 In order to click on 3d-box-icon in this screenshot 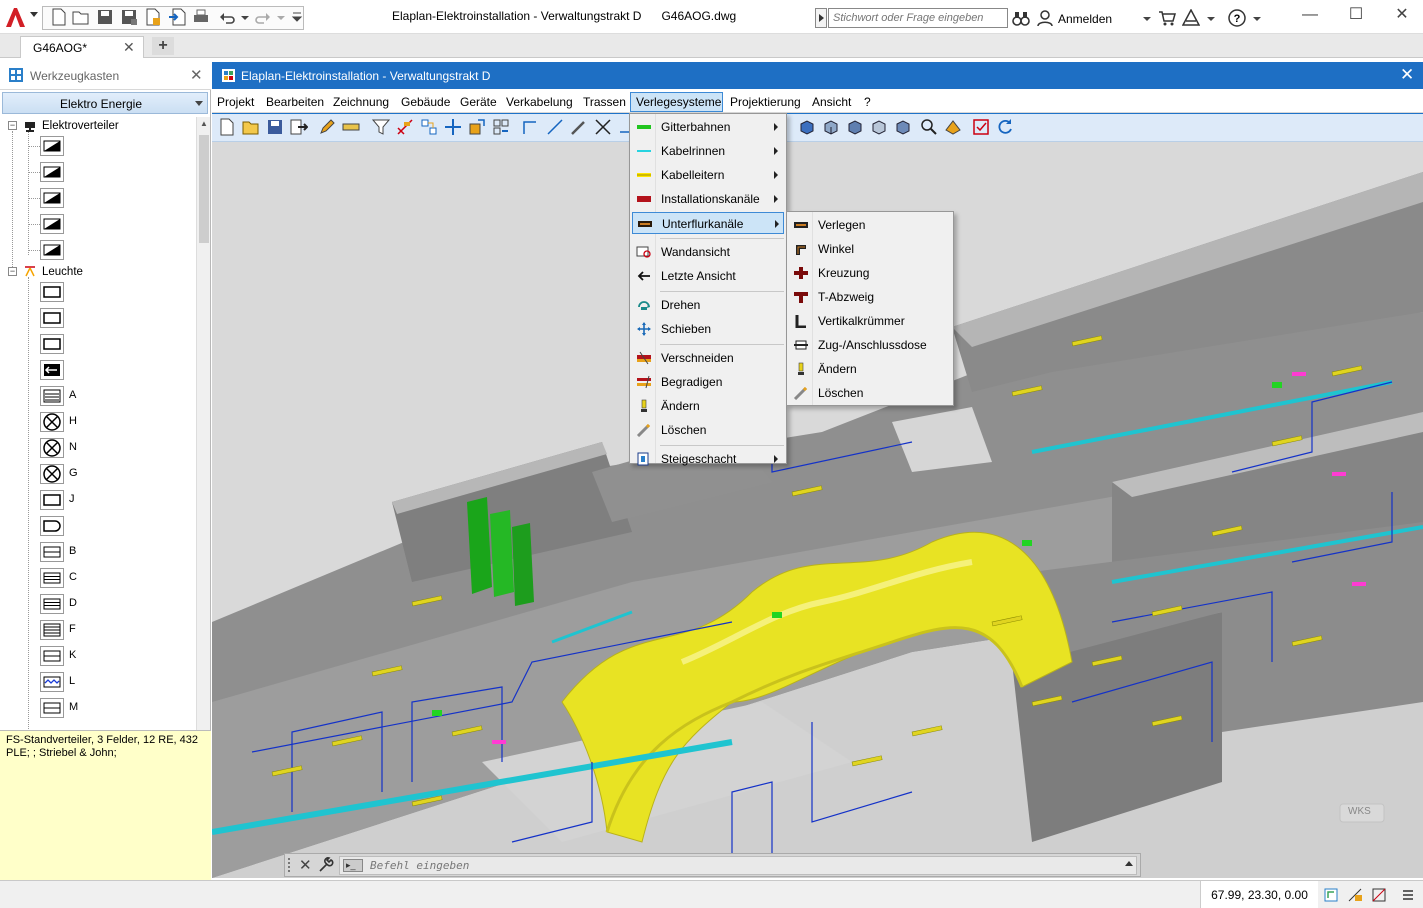, I will do `click(807, 127)`.